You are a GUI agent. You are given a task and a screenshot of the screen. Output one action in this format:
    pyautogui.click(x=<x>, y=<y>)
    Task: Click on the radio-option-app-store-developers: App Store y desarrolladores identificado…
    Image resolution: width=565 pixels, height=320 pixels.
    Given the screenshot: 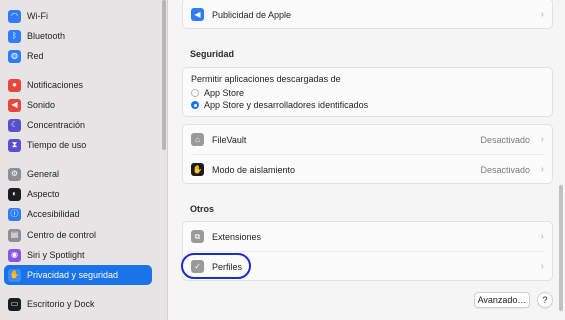 What is the action you would take?
    pyautogui.click(x=279, y=105)
    